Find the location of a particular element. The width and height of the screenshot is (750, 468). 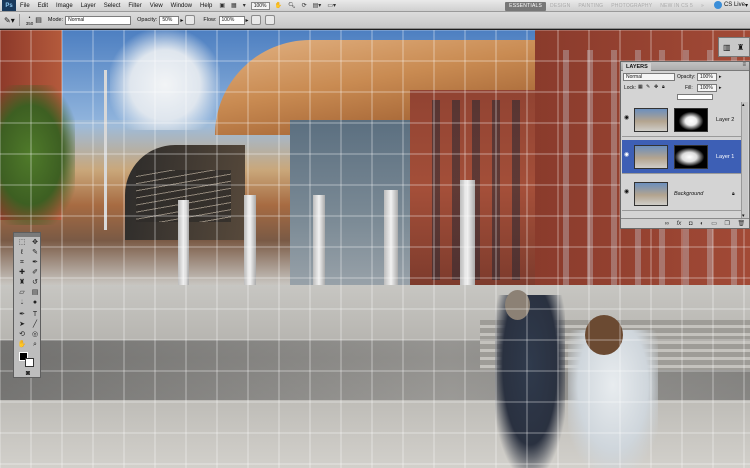

zoom-tool-icon: 🔍︎ is located at coordinates (292, 5).